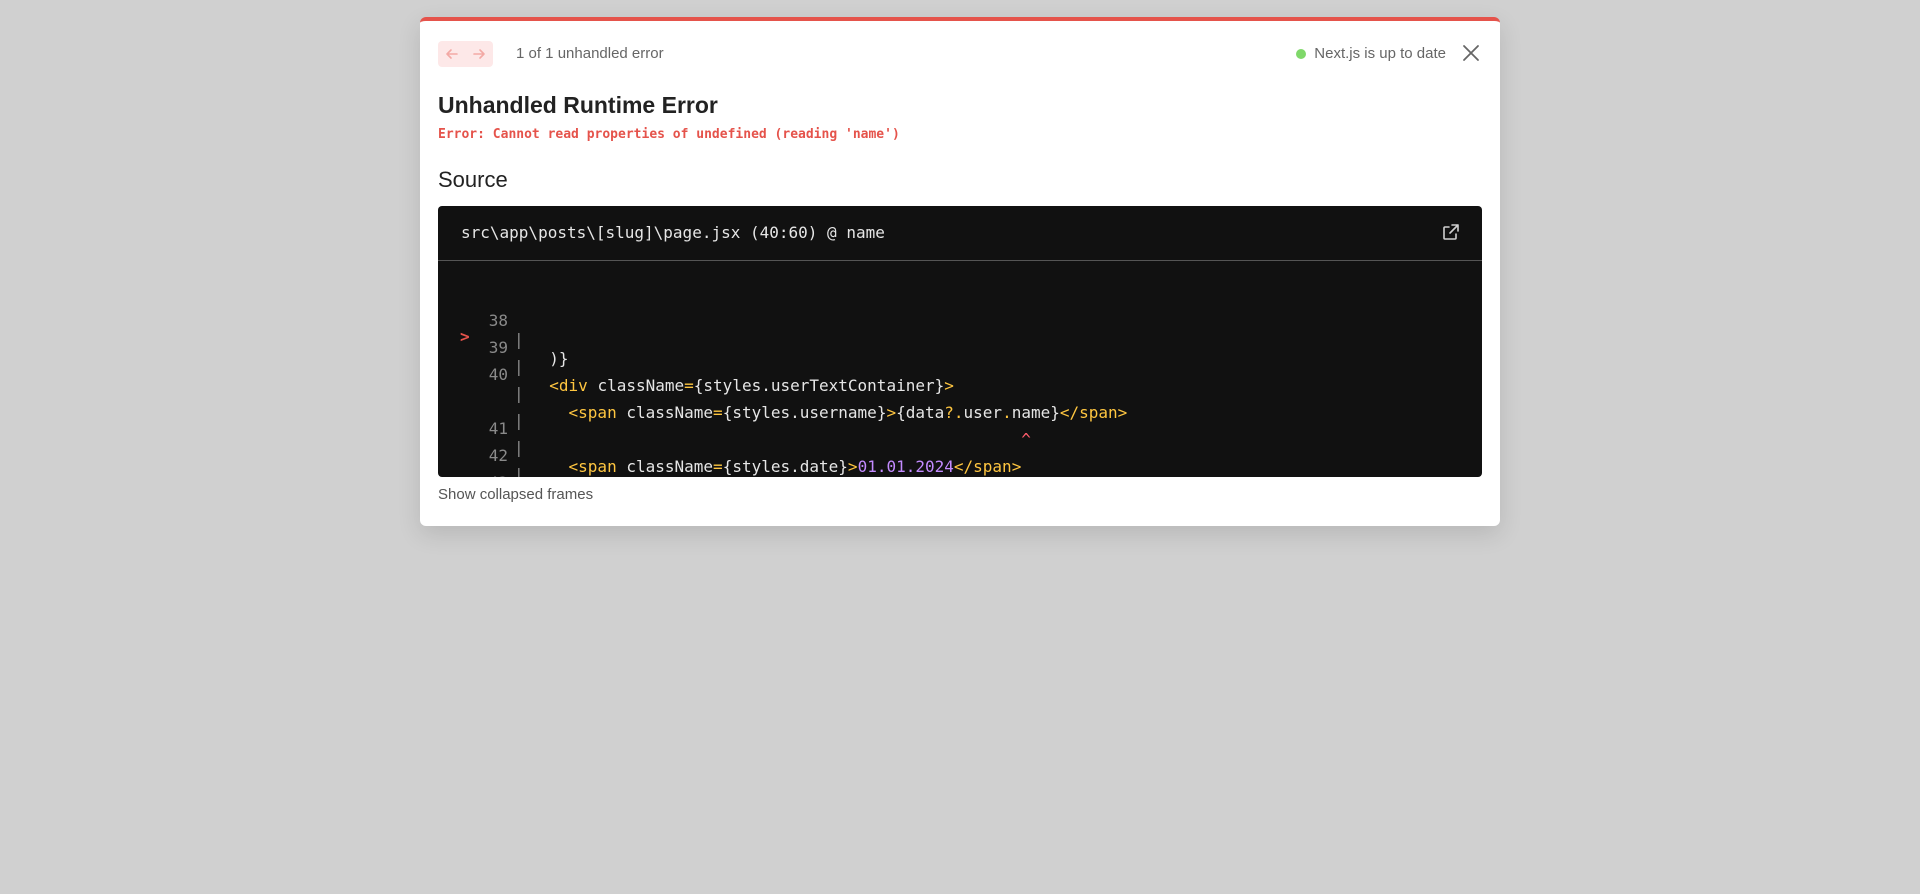  I want to click on line-number: 43, so click(493, 475).